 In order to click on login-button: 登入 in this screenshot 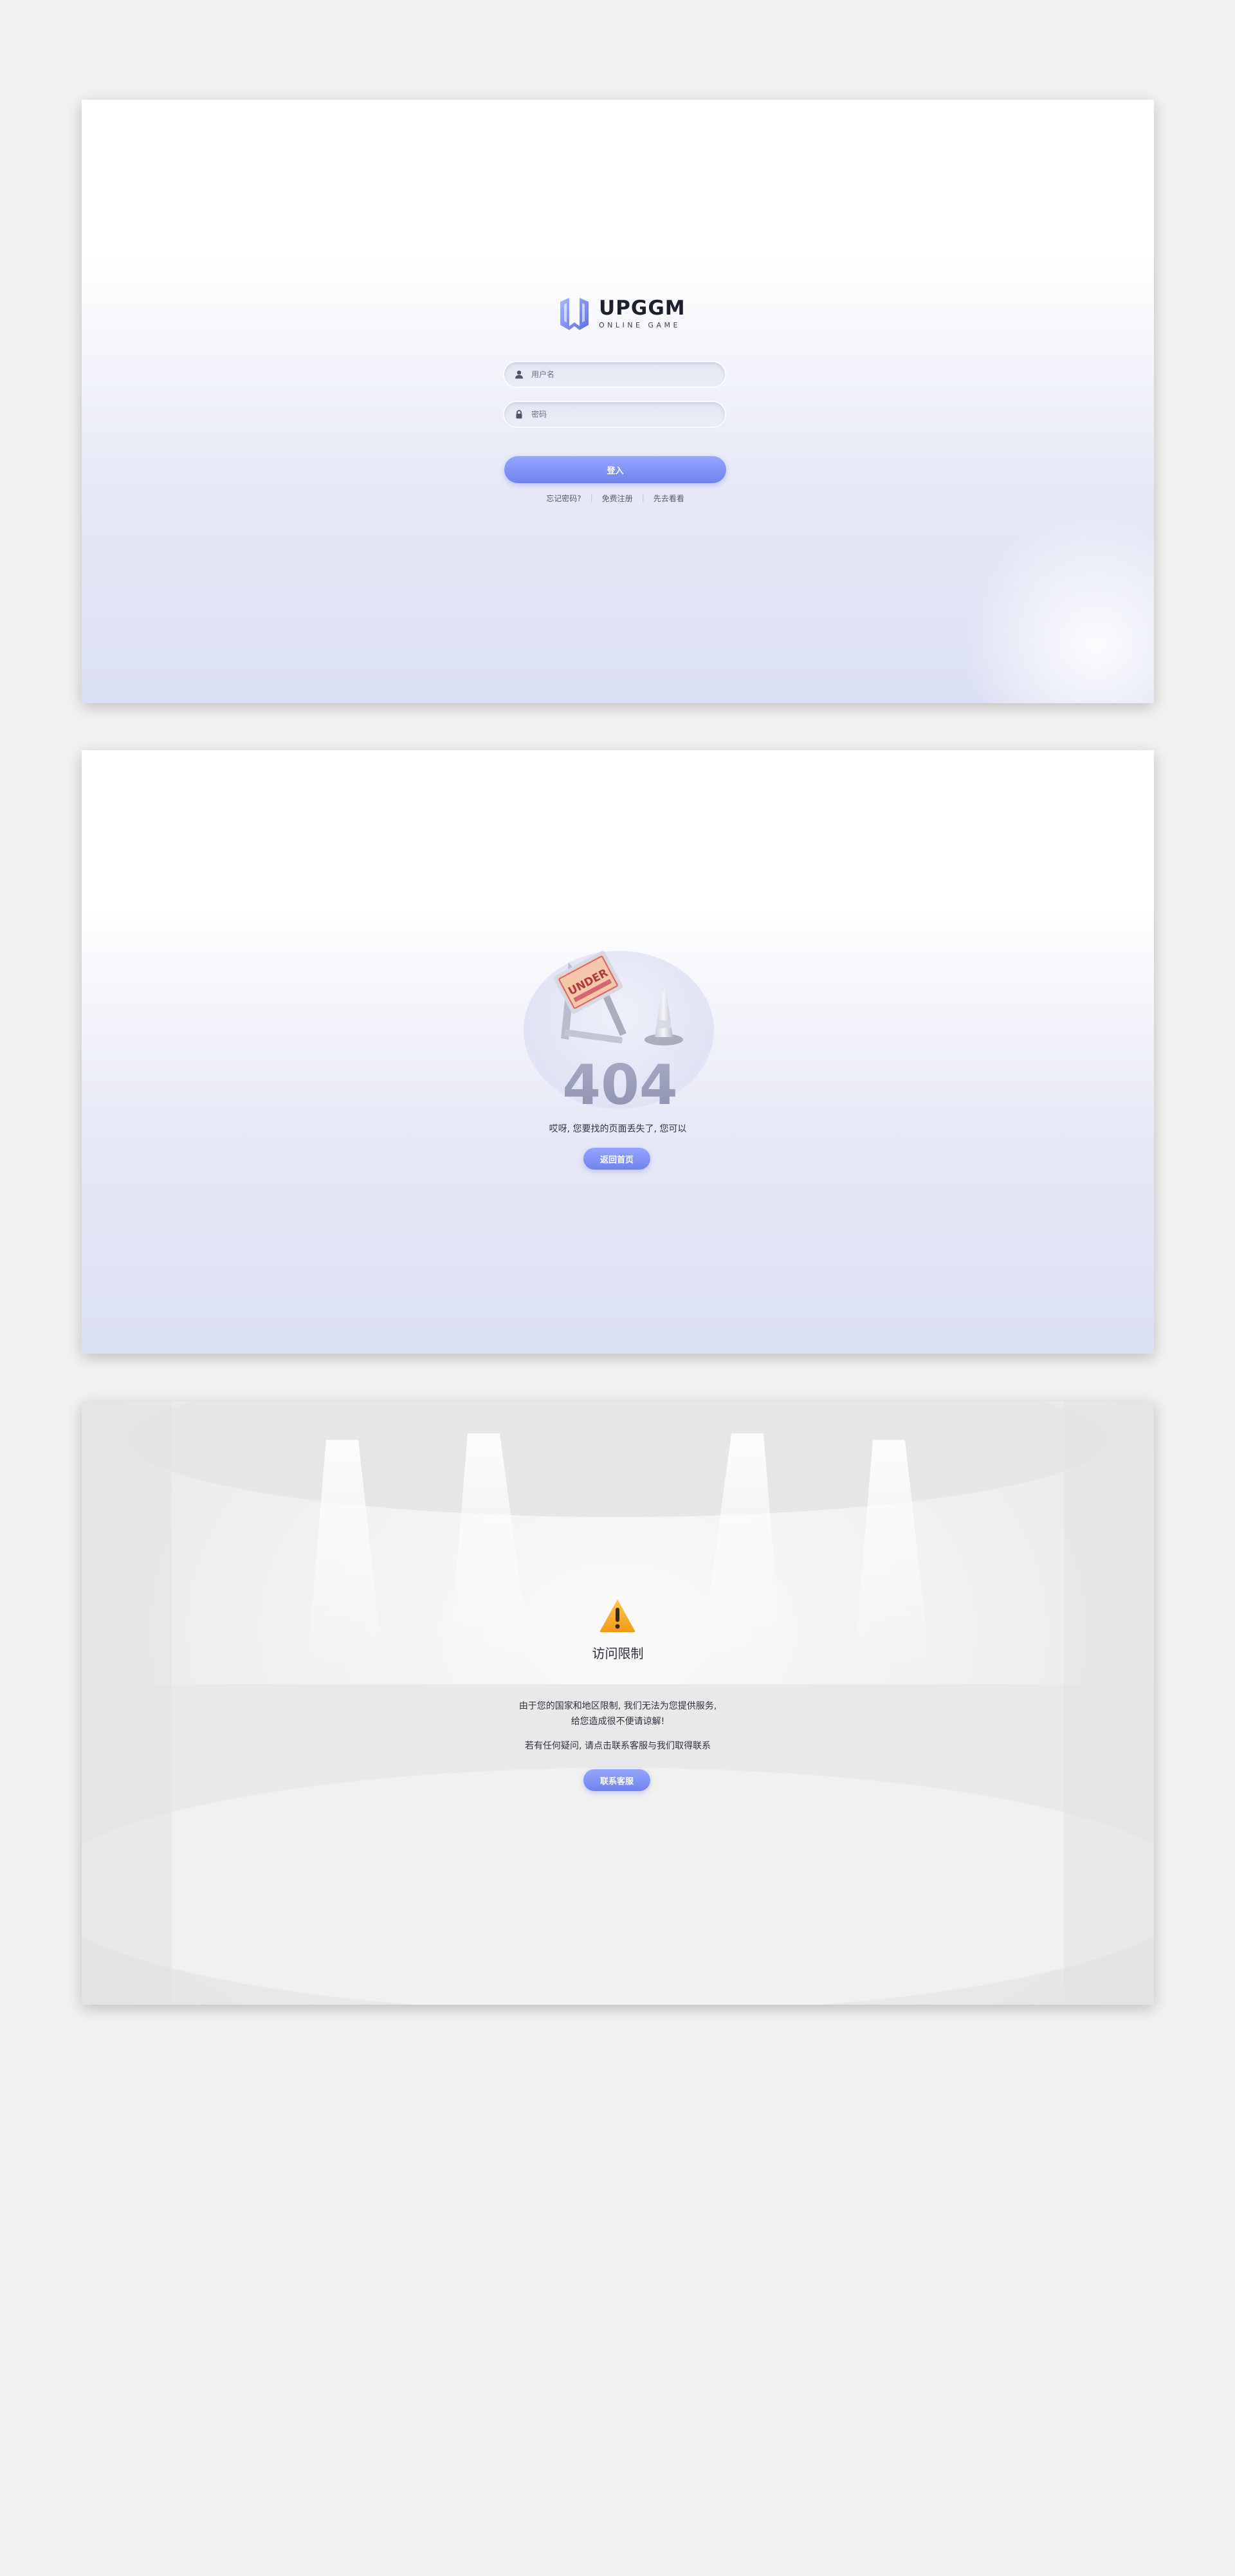, I will do `click(615, 469)`.